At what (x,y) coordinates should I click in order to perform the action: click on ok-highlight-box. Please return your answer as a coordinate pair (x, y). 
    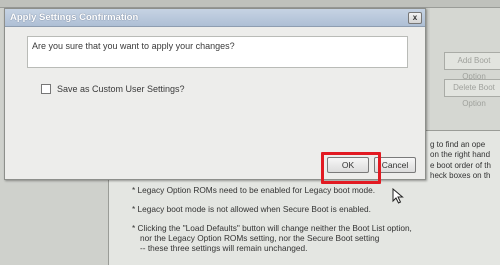
    Looking at the image, I should click on (351, 168).